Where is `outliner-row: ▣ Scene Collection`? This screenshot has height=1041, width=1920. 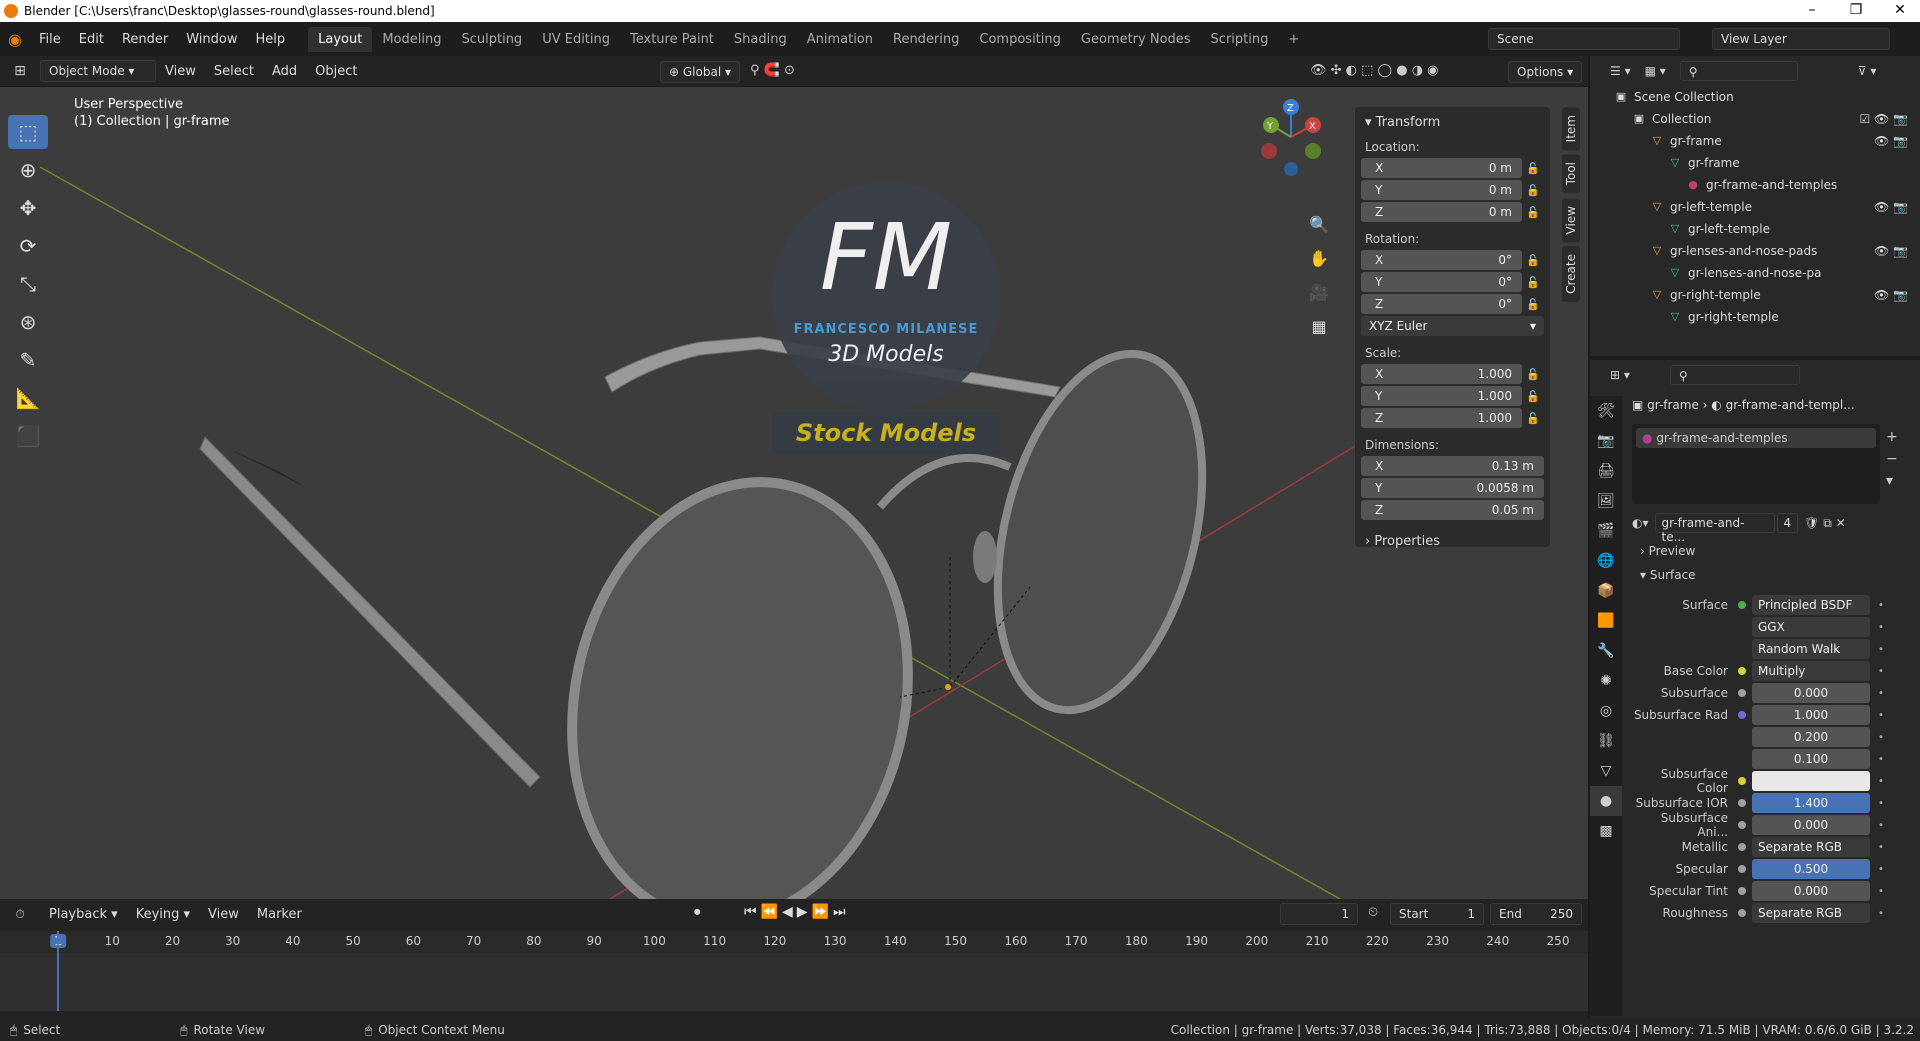
outliner-row: ▣ Scene Collection is located at coordinates (1755, 97).